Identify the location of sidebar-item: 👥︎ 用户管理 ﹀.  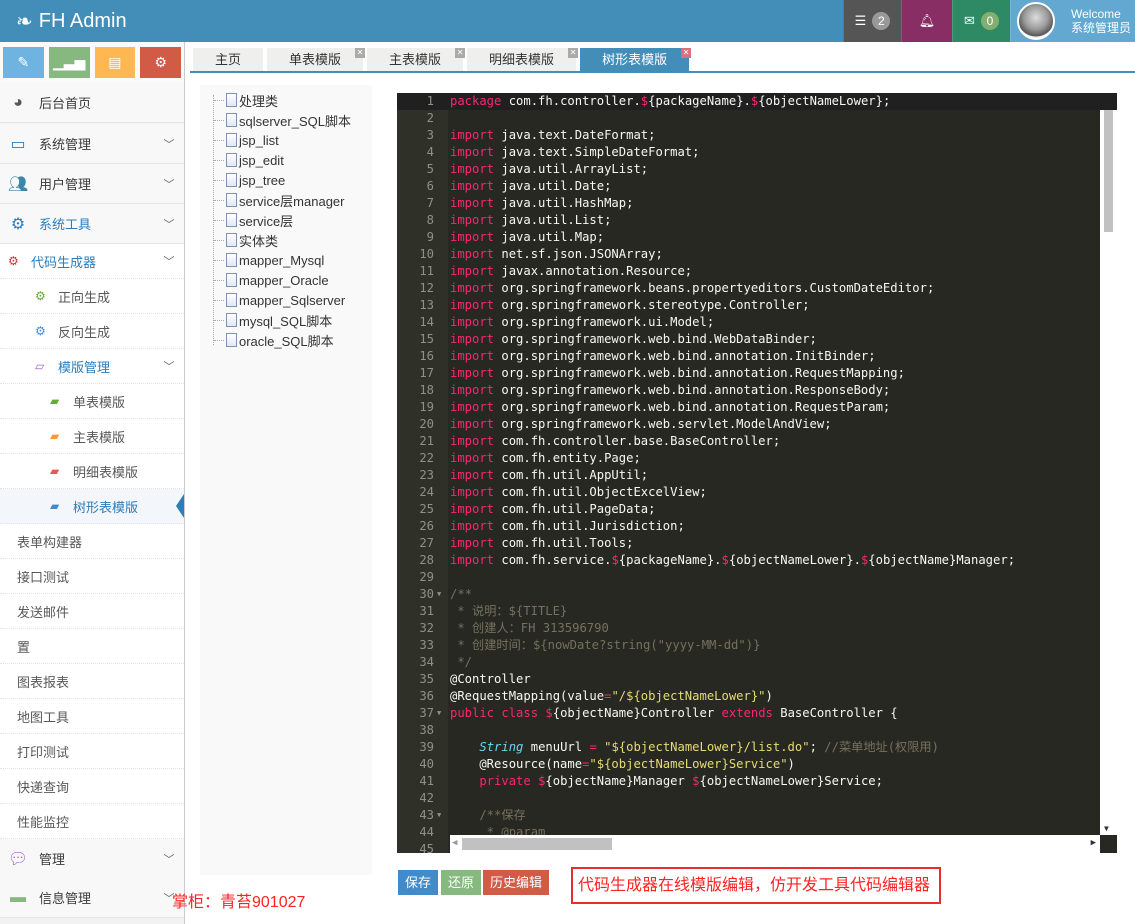
(92, 184).